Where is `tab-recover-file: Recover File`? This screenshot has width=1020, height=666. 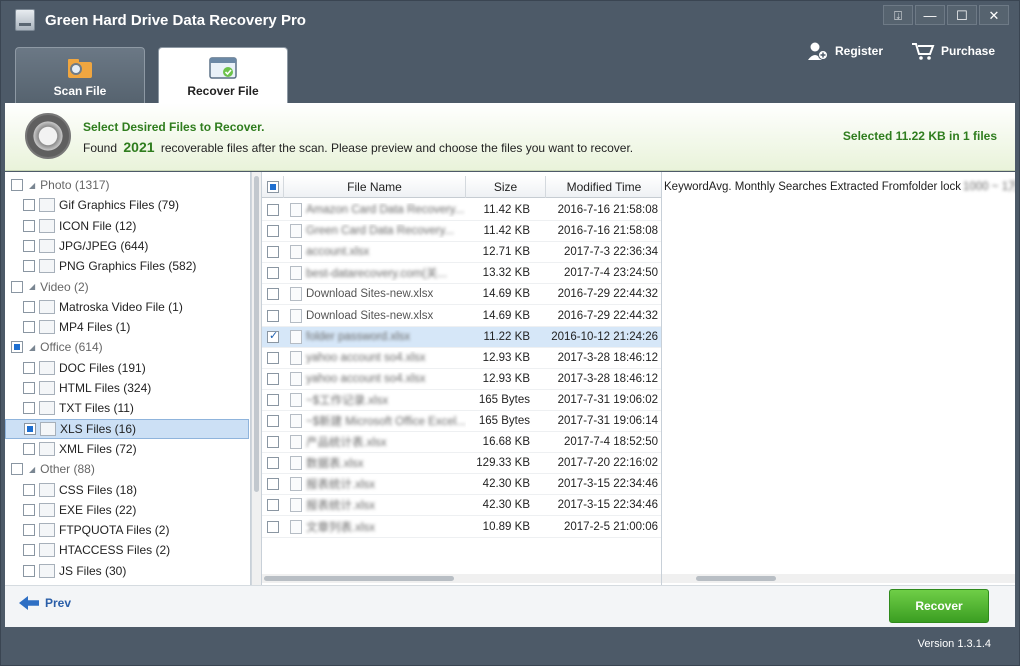 tab-recover-file: Recover File is located at coordinates (223, 75).